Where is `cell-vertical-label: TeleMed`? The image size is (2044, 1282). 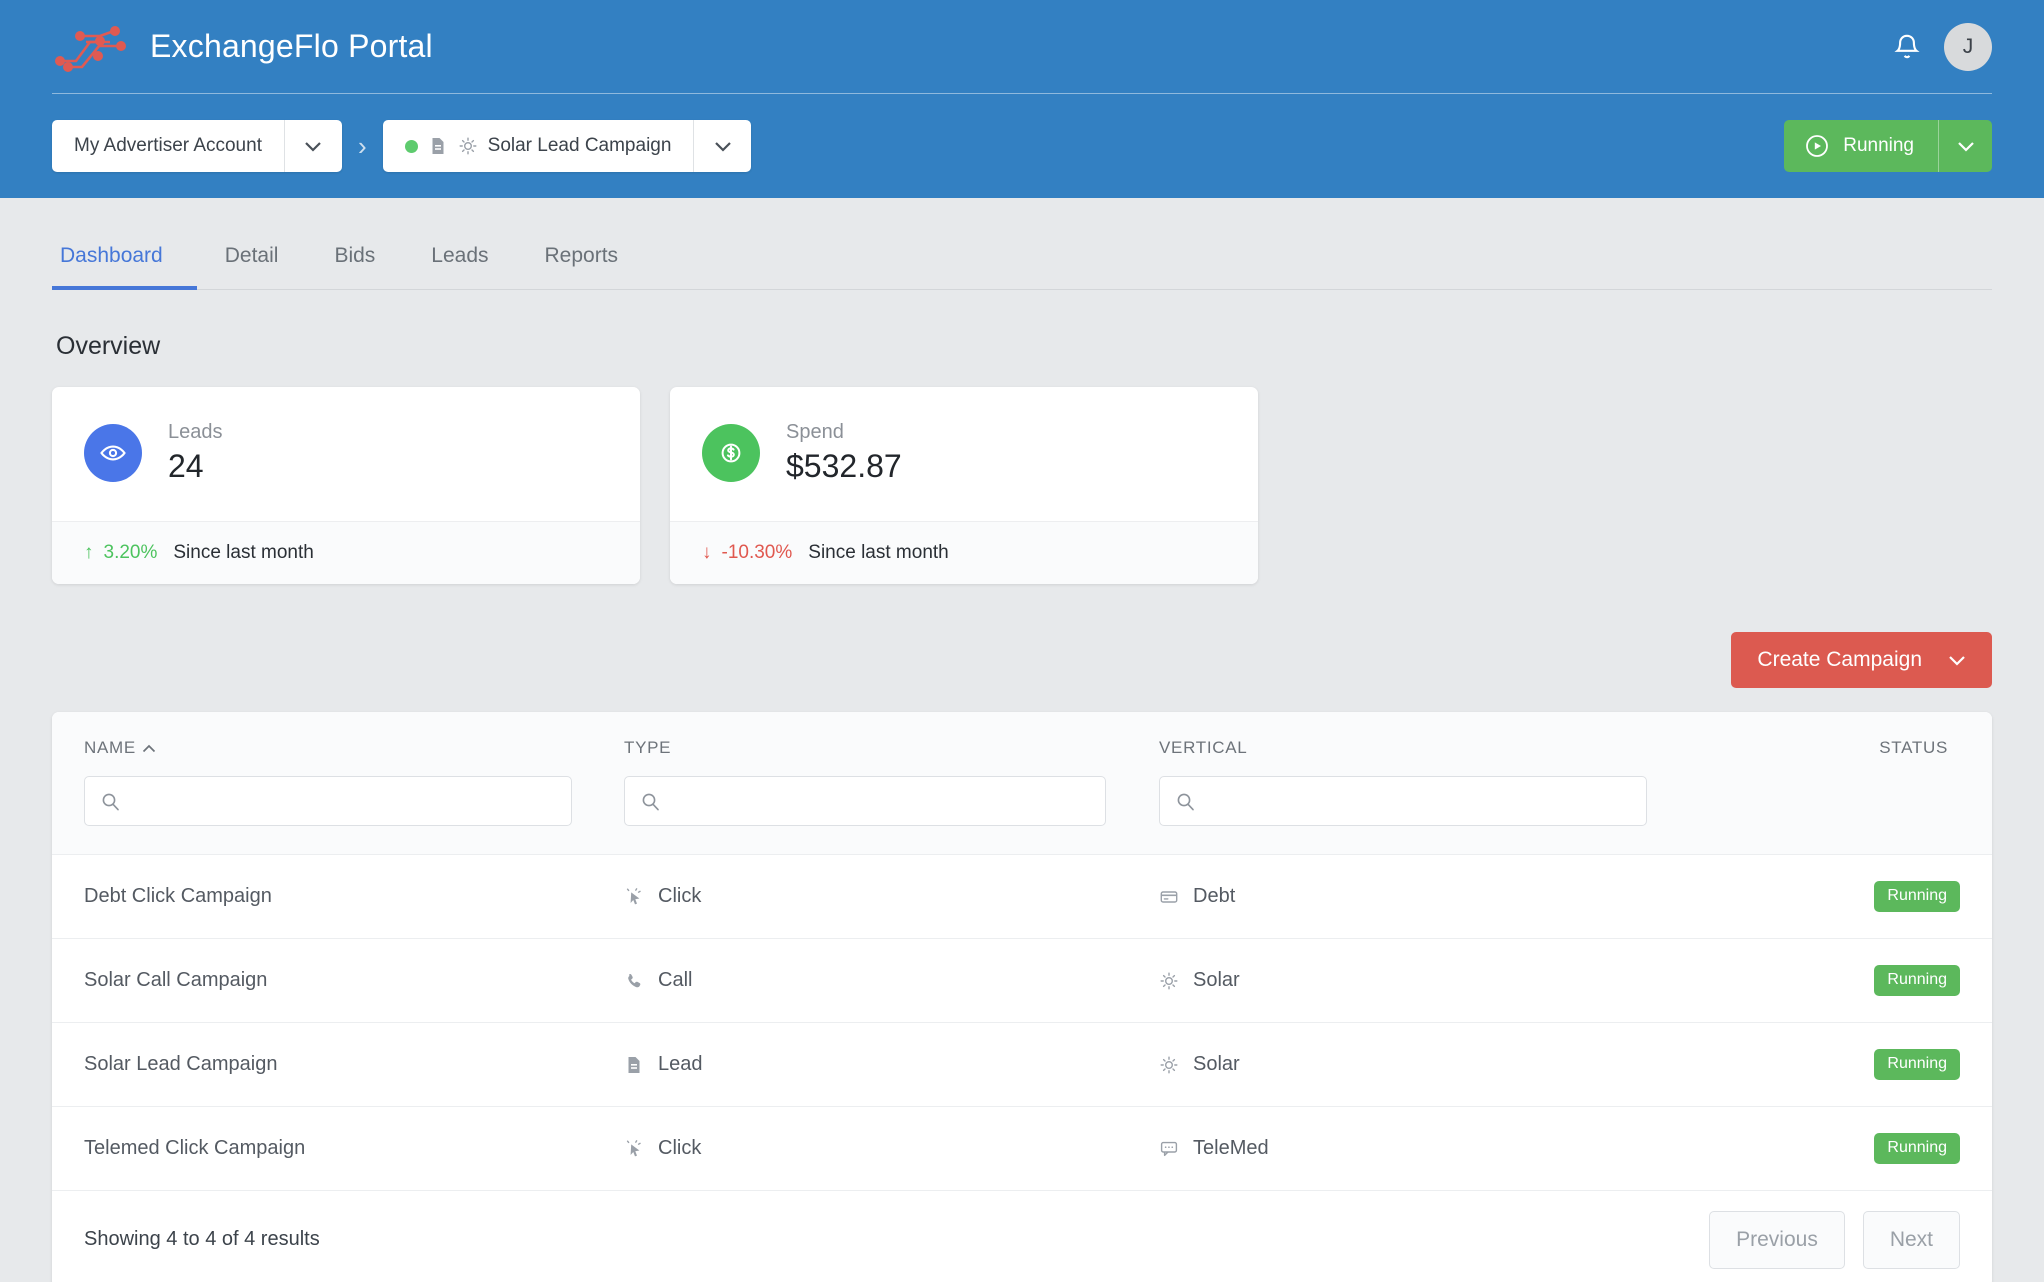 cell-vertical-label: TeleMed is located at coordinates (1231, 1148).